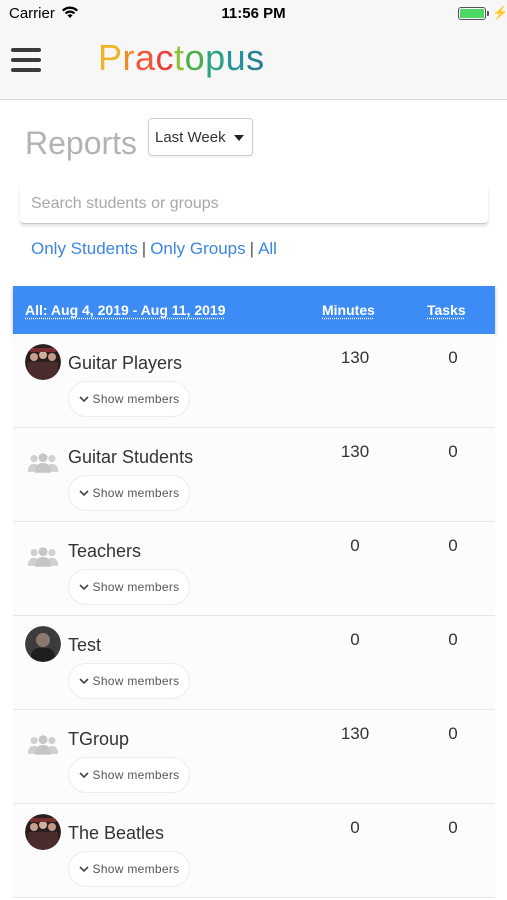  I want to click on battery-icon, so click(472, 13).